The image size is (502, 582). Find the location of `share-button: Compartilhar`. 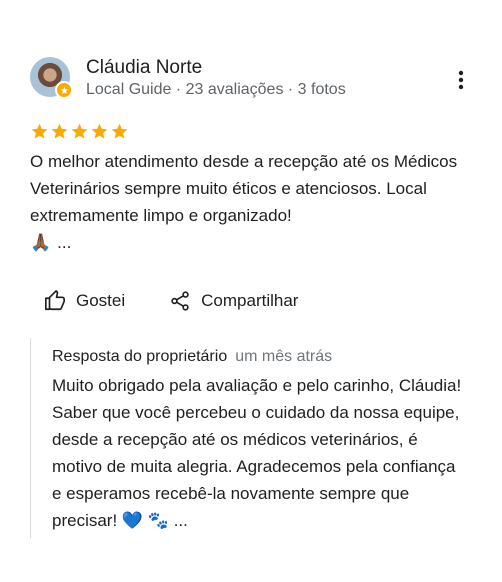

share-button: Compartilhar is located at coordinates (233, 301).